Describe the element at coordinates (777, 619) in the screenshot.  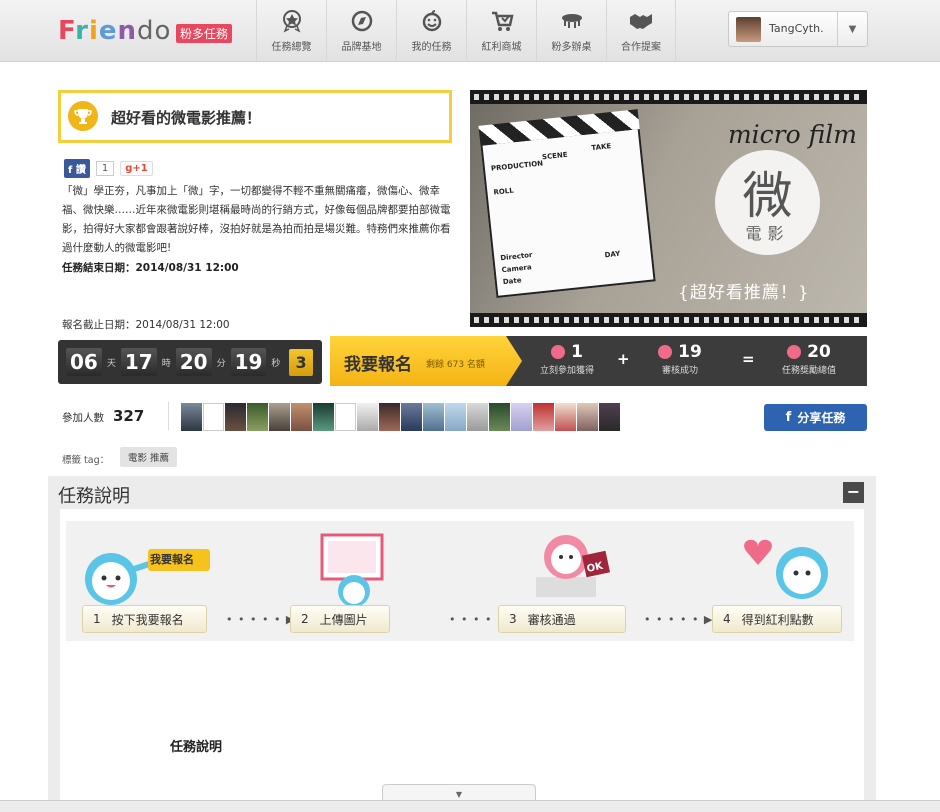
I see `step-4: 4 得到紅利點數` at that location.